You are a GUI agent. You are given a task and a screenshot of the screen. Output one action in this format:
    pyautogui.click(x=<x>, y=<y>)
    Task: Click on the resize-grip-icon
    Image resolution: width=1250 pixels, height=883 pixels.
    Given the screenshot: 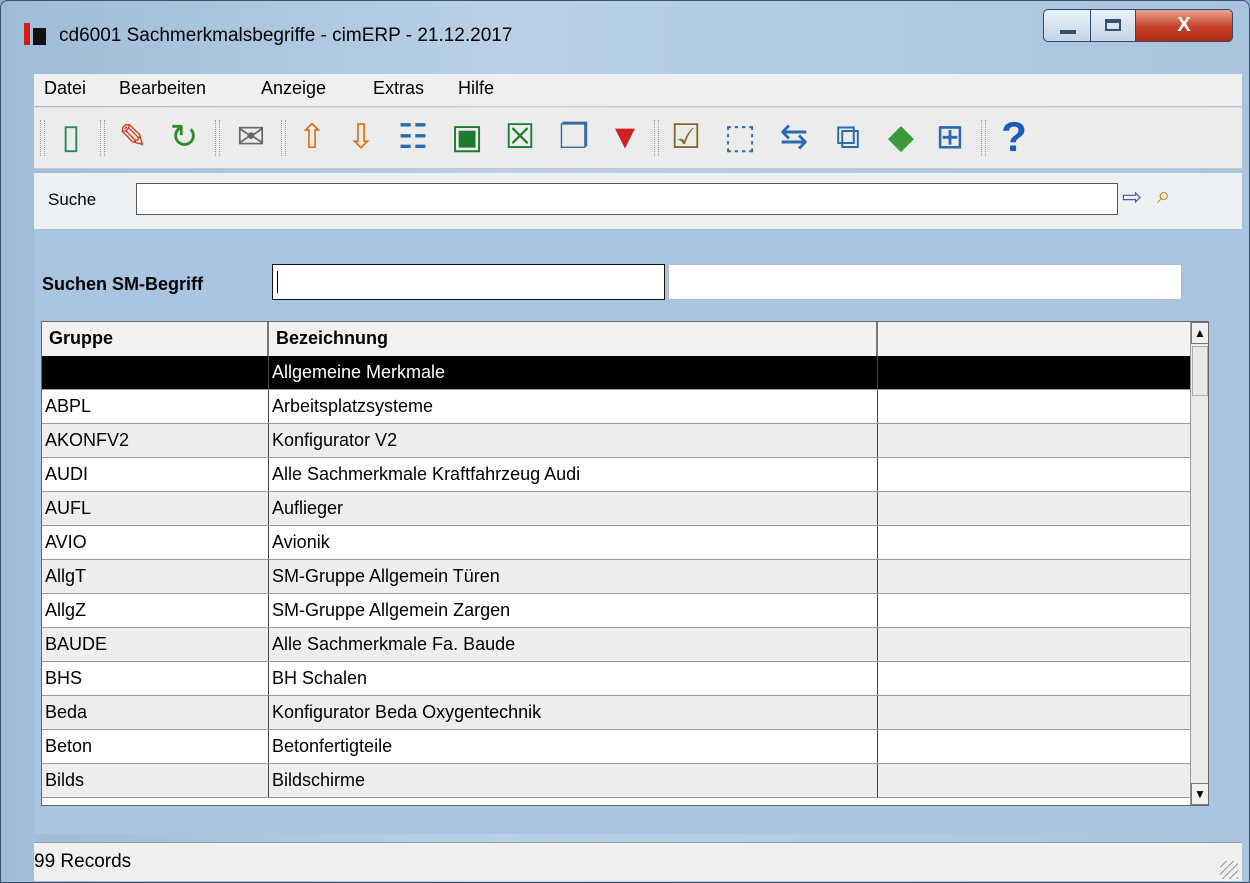 What is the action you would take?
    pyautogui.click(x=1229, y=870)
    